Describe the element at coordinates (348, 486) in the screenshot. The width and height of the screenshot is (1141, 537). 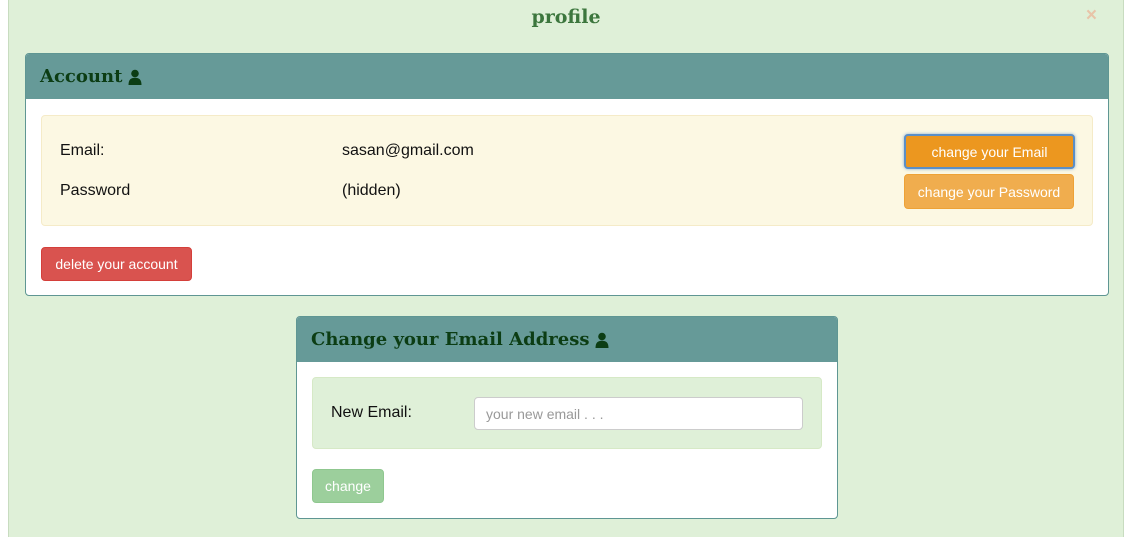
I see `change-submit-button: change` at that location.